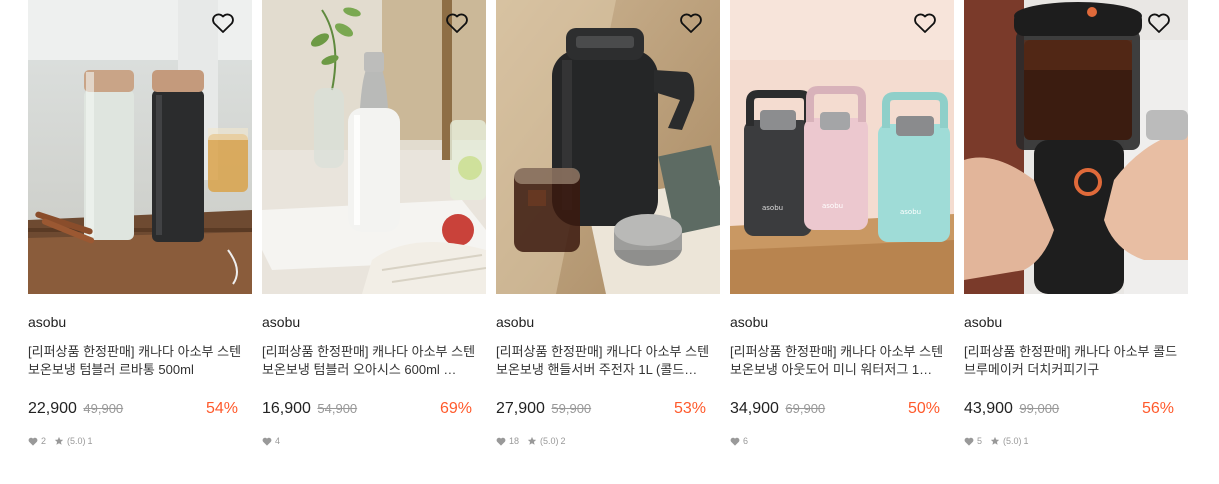  I want to click on original-price: 99,000, so click(1039, 408).